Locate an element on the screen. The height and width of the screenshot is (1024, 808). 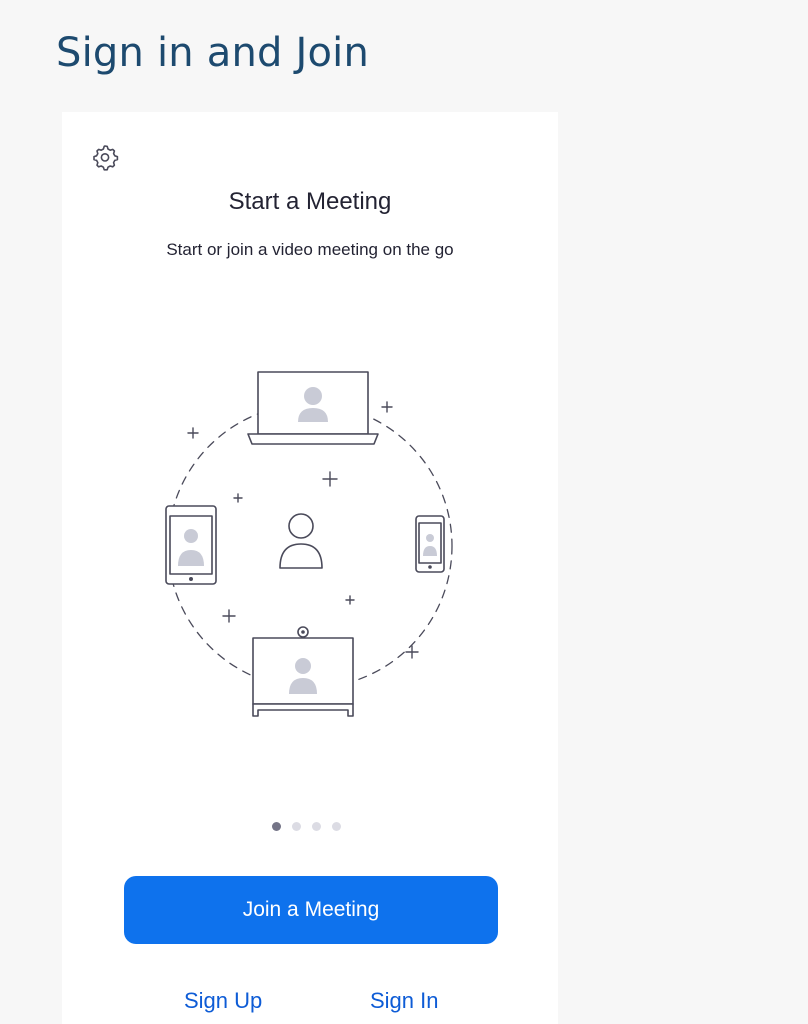
carousel-pager is located at coordinates (306, 826).